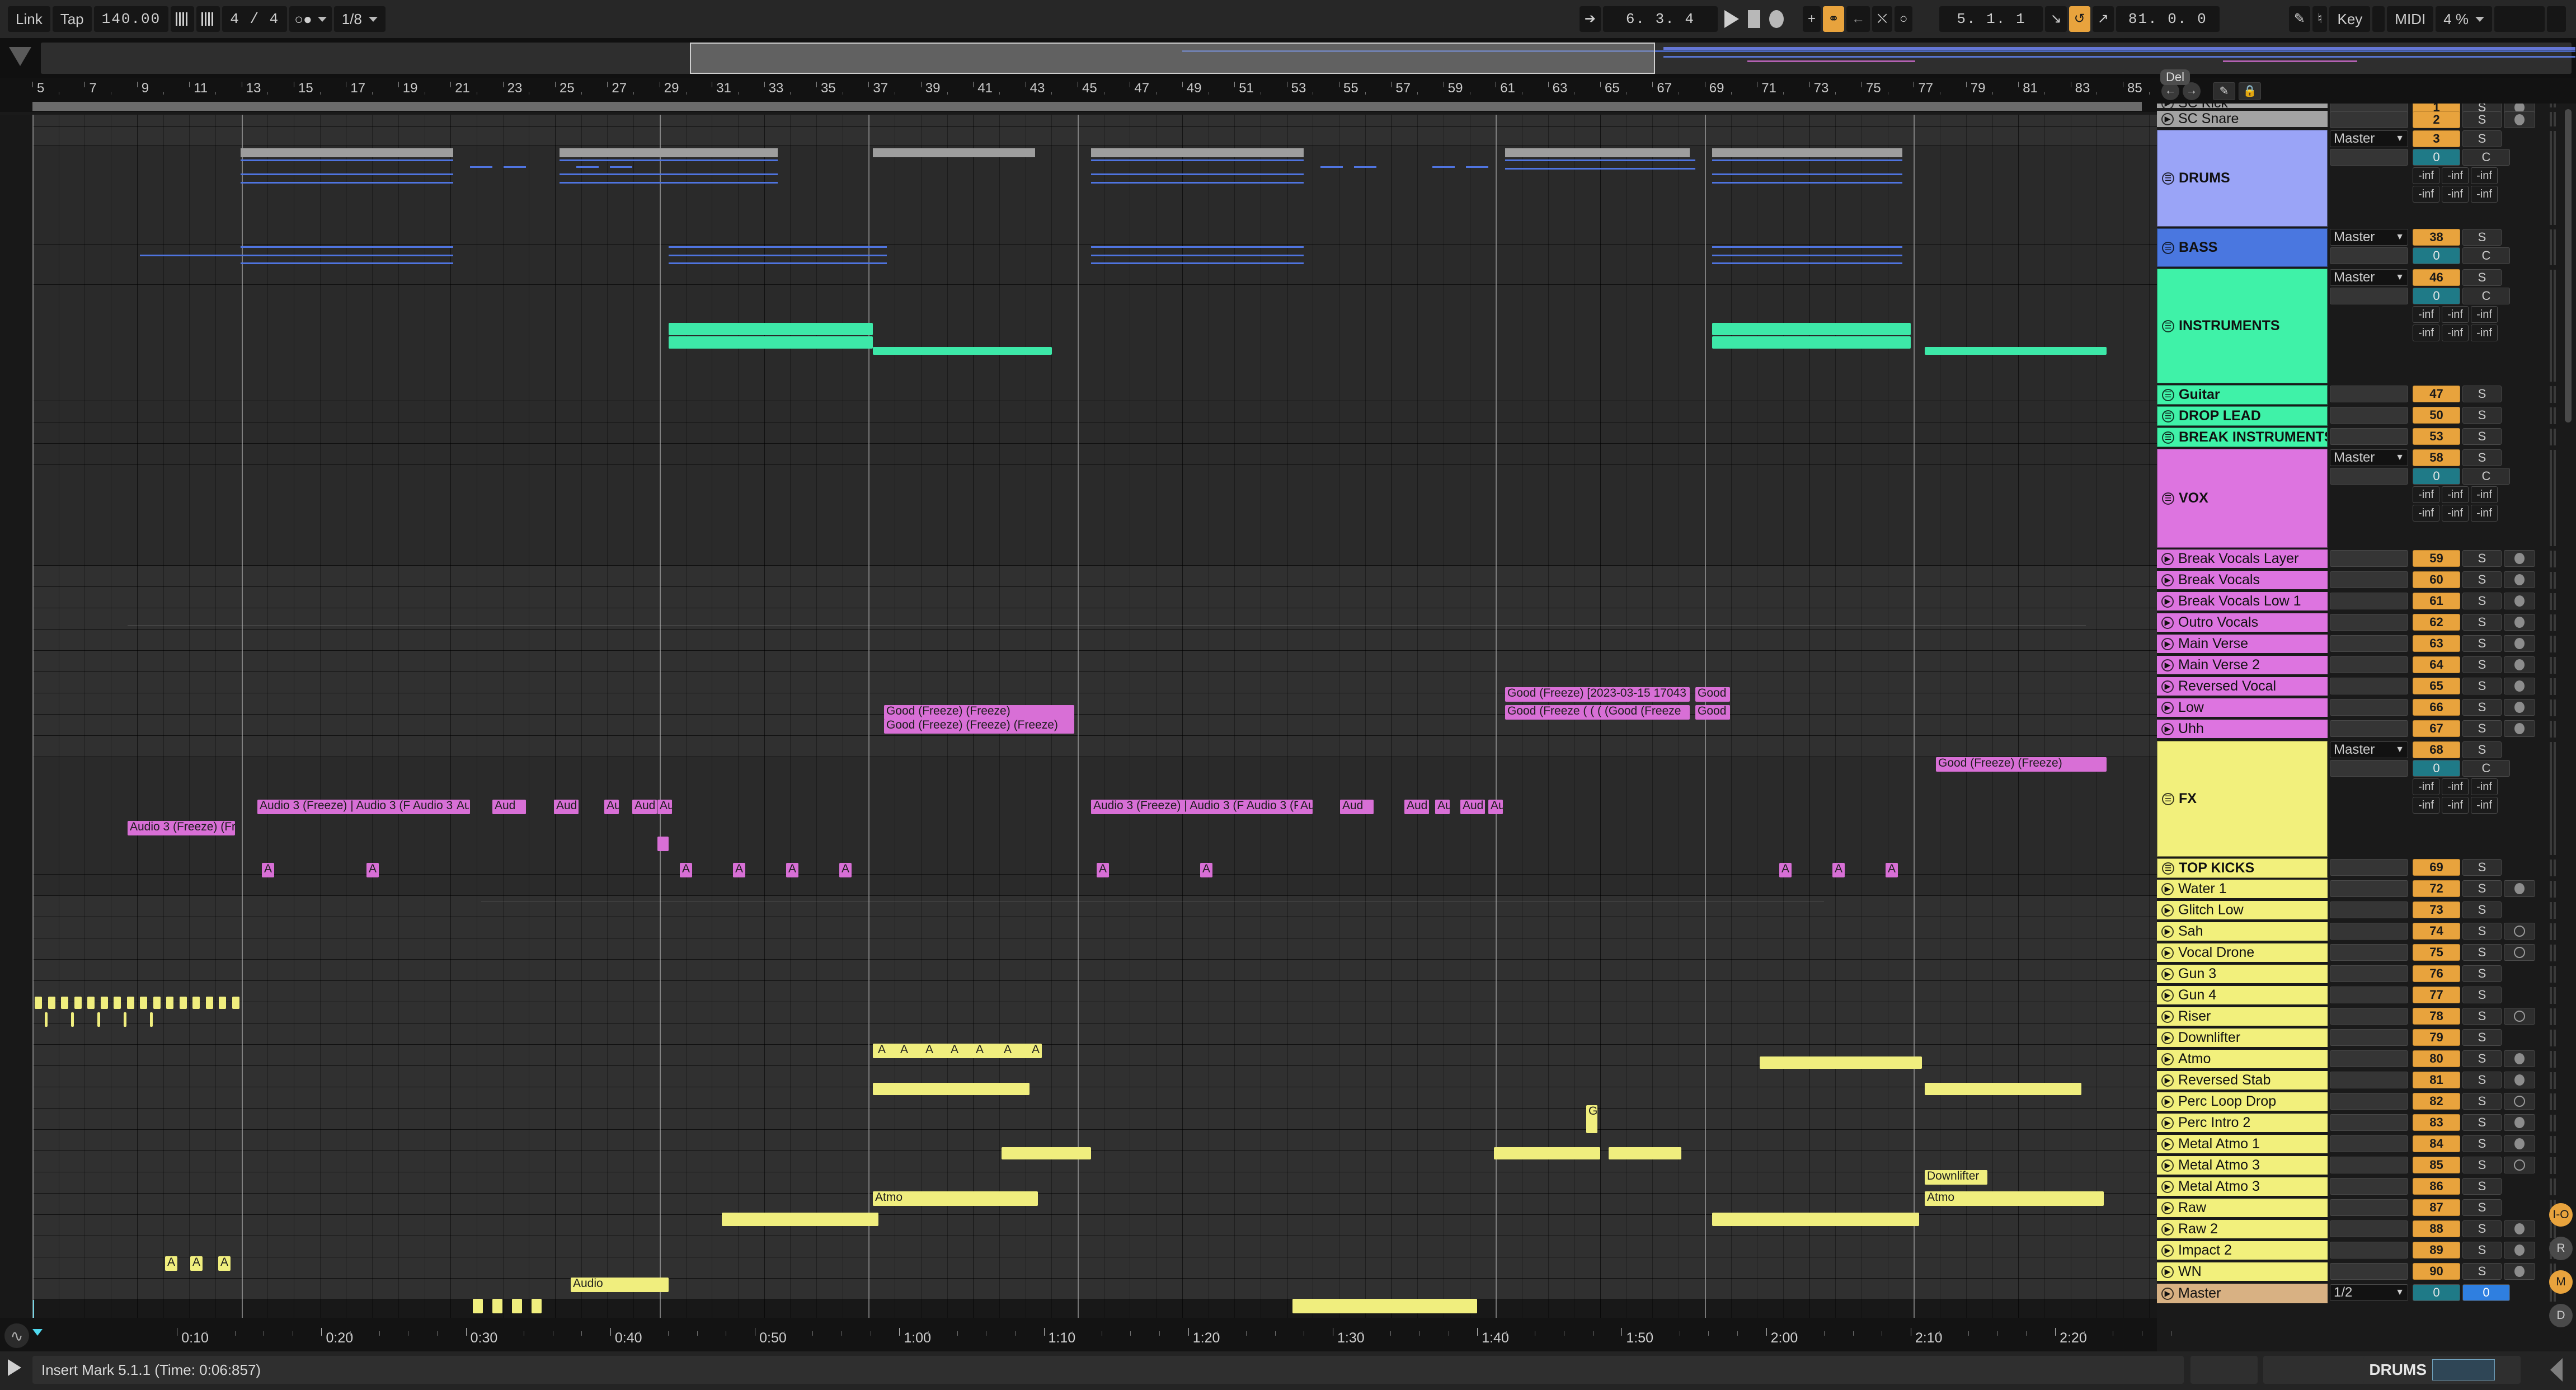  What do you see at coordinates (2242, 623) in the screenshot?
I see `track-name-cell: ▶ Outro Vocals` at bounding box center [2242, 623].